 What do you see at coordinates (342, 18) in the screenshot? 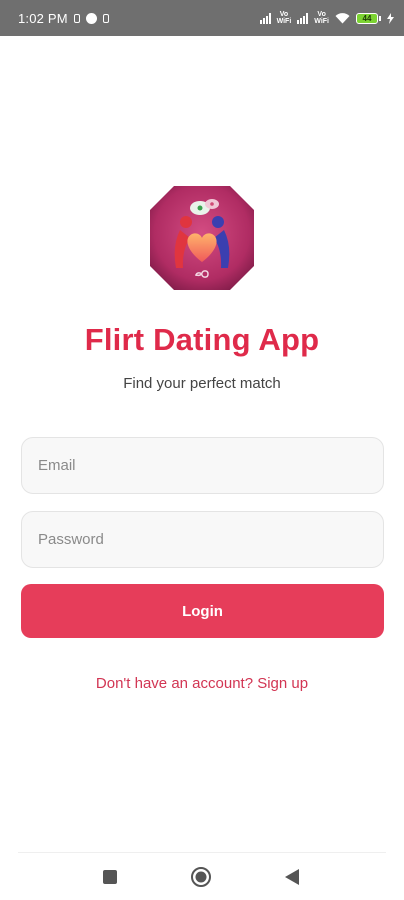
I see `wifi-icon` at bounding box center [342, 18].